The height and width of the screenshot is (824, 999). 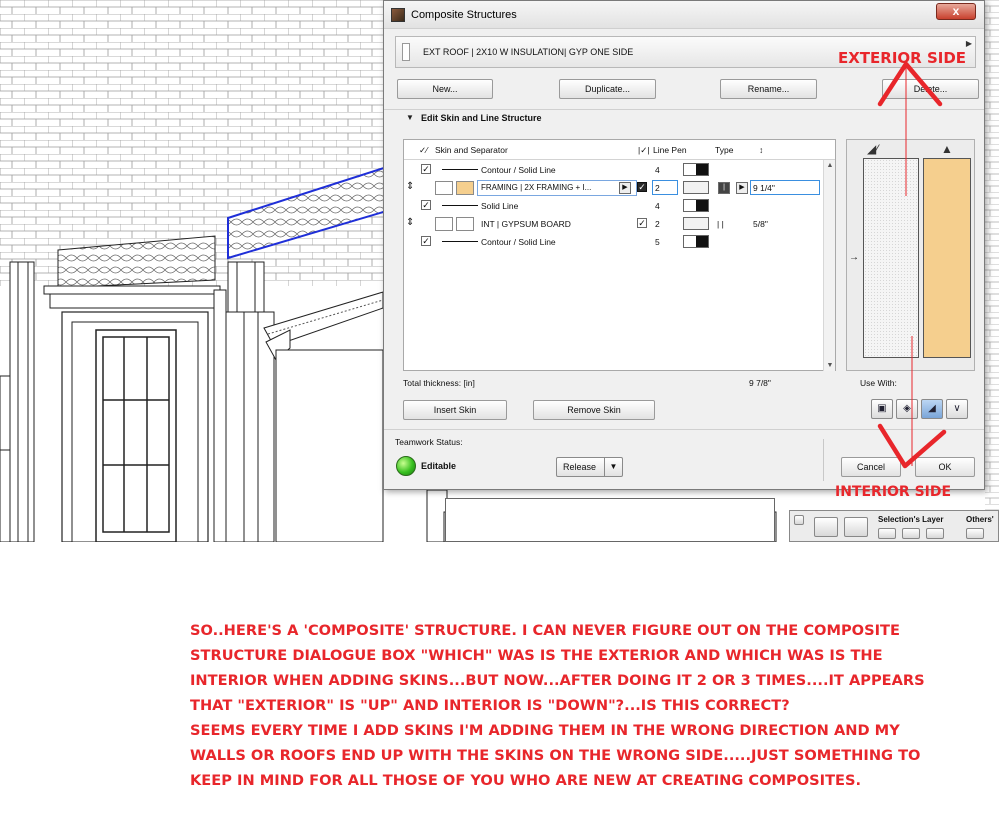 I want to click on check-all-icon: |✓|, so click(x=644, y=150).